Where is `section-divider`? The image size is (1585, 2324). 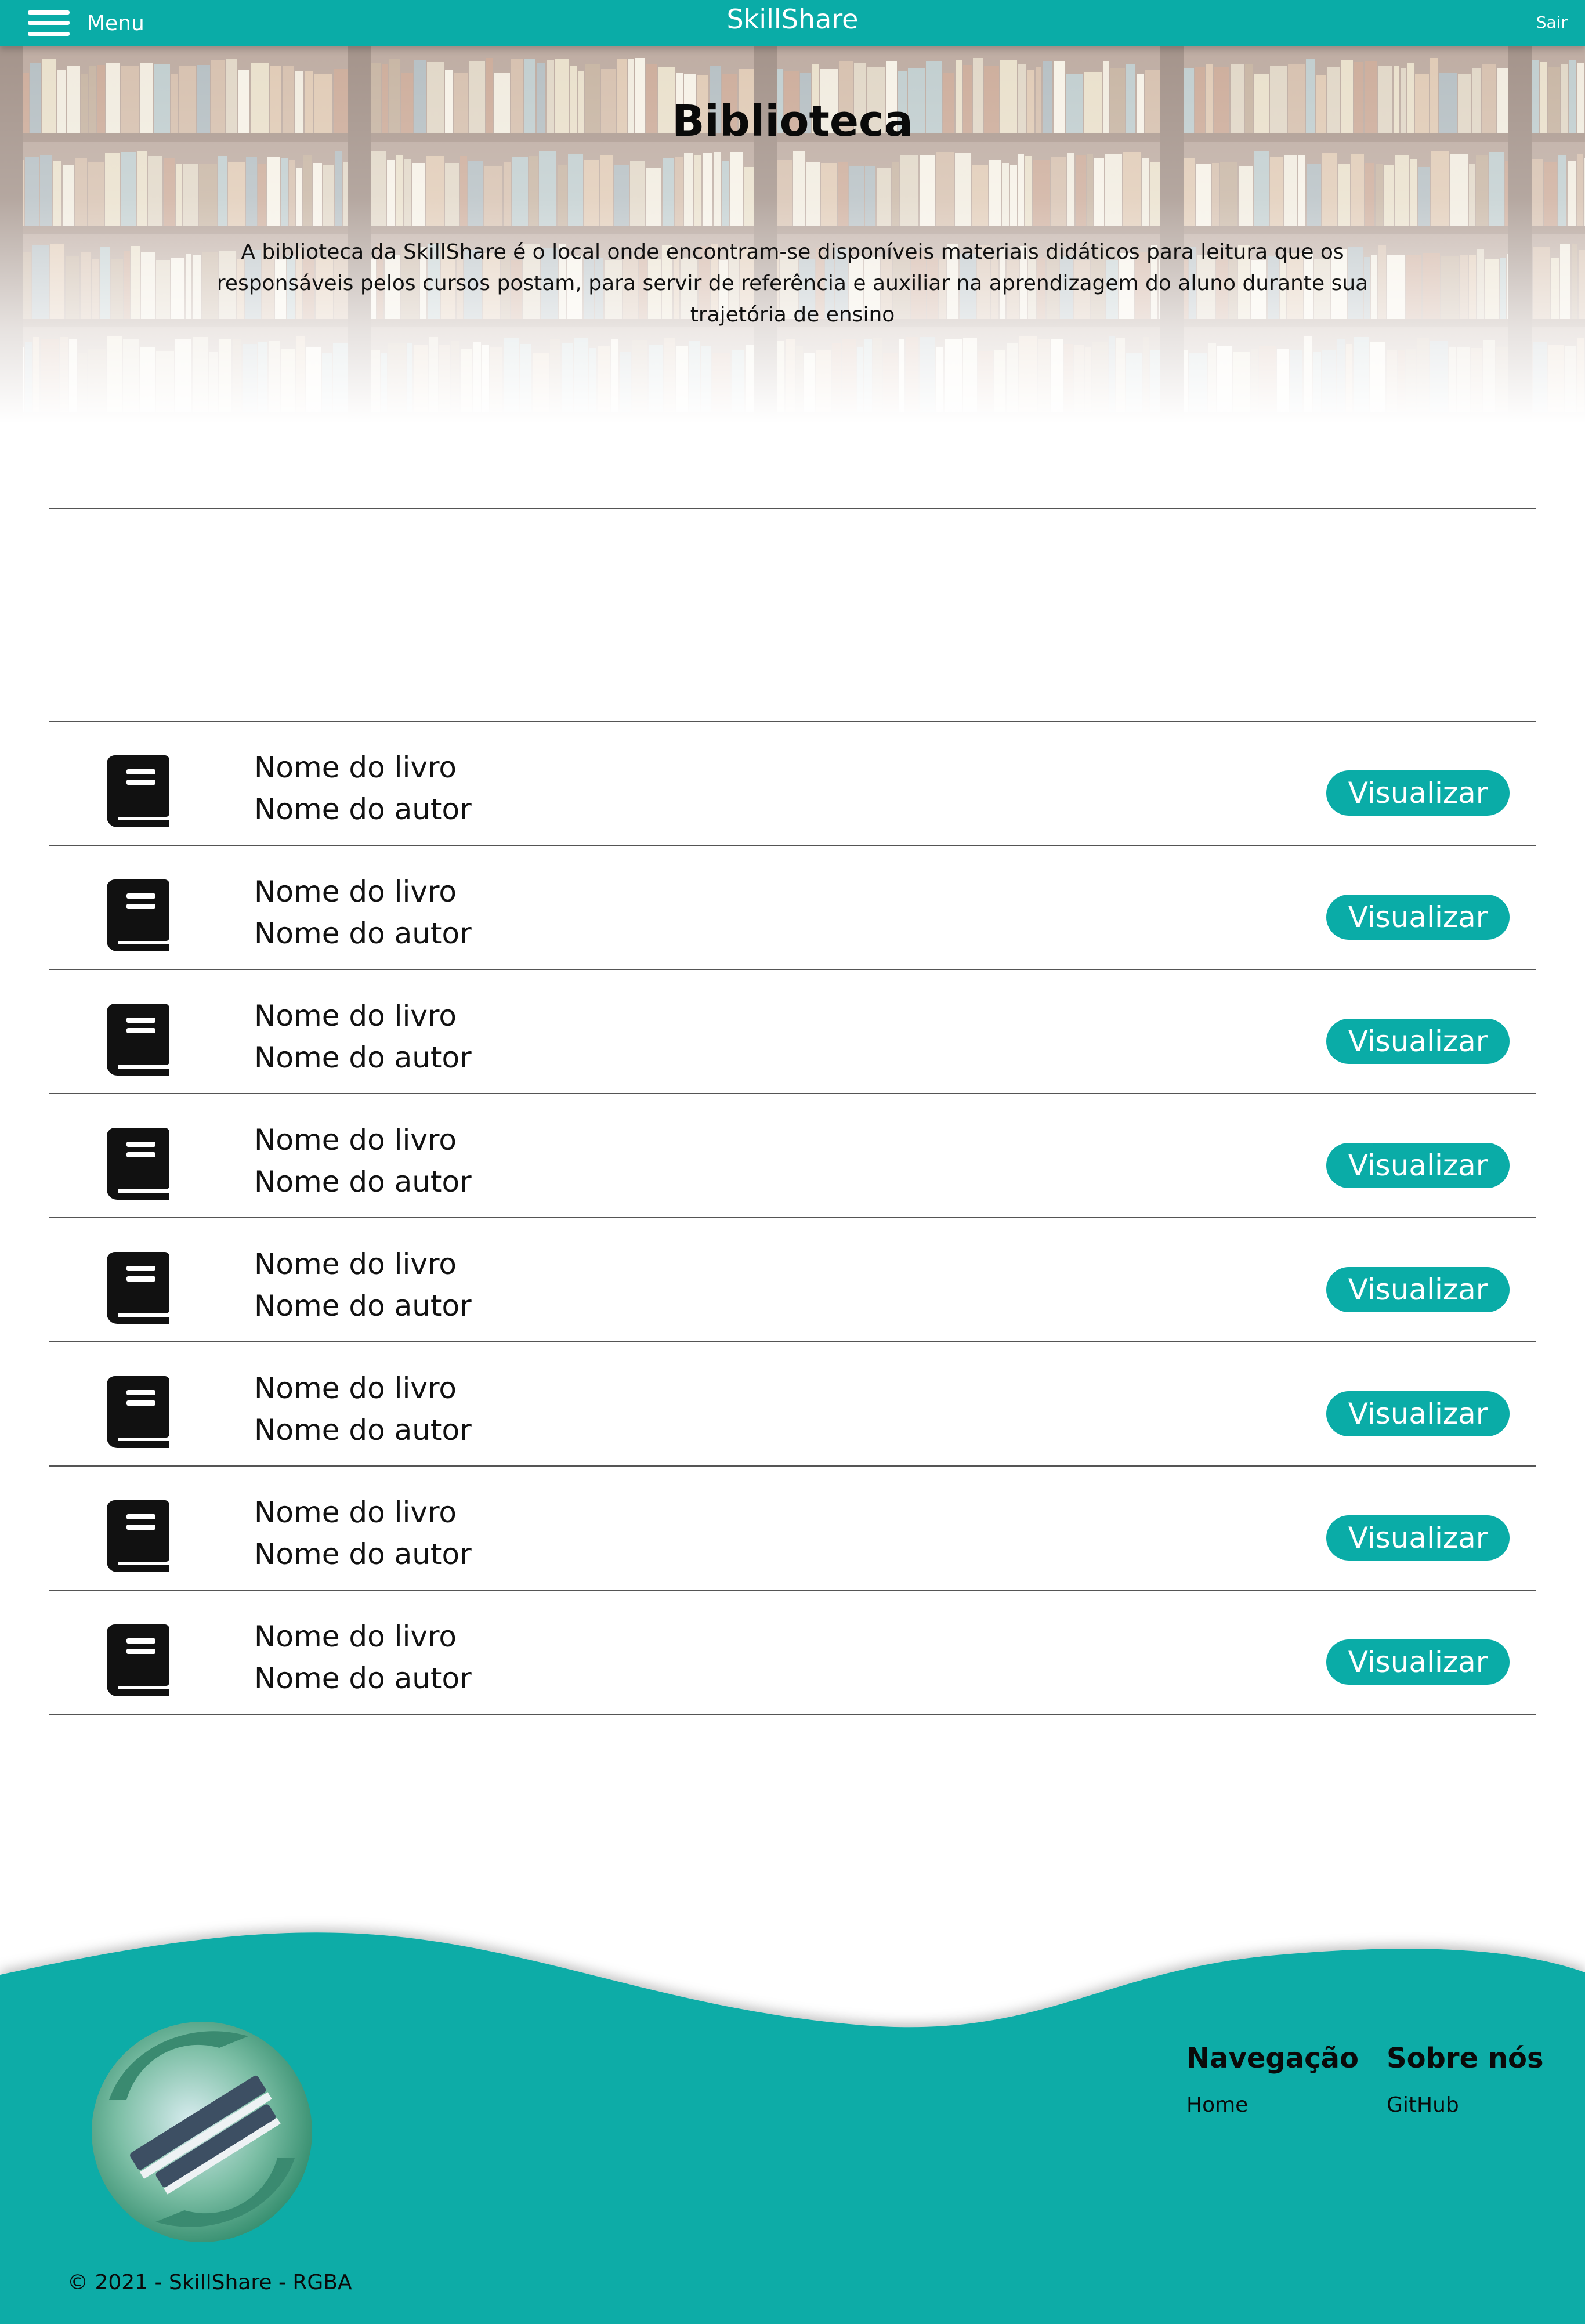
section-divider is located at coordinates (792, 508).